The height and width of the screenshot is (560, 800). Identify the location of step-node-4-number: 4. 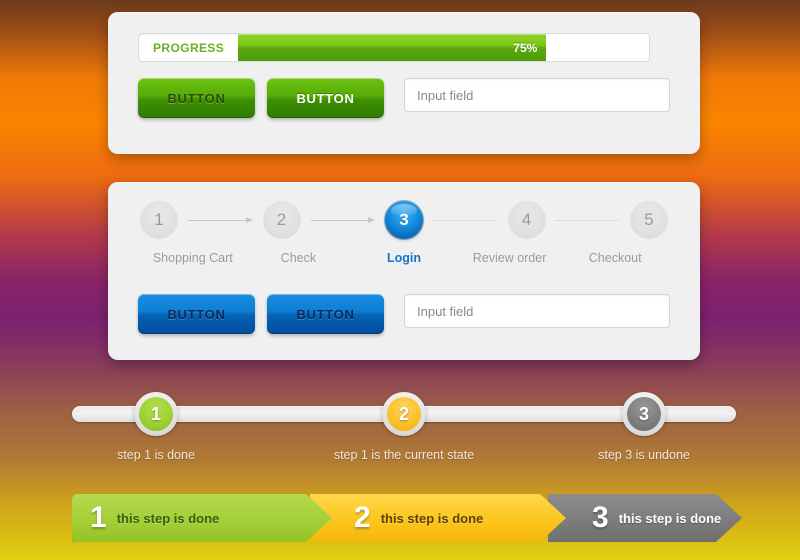
(526, 219).